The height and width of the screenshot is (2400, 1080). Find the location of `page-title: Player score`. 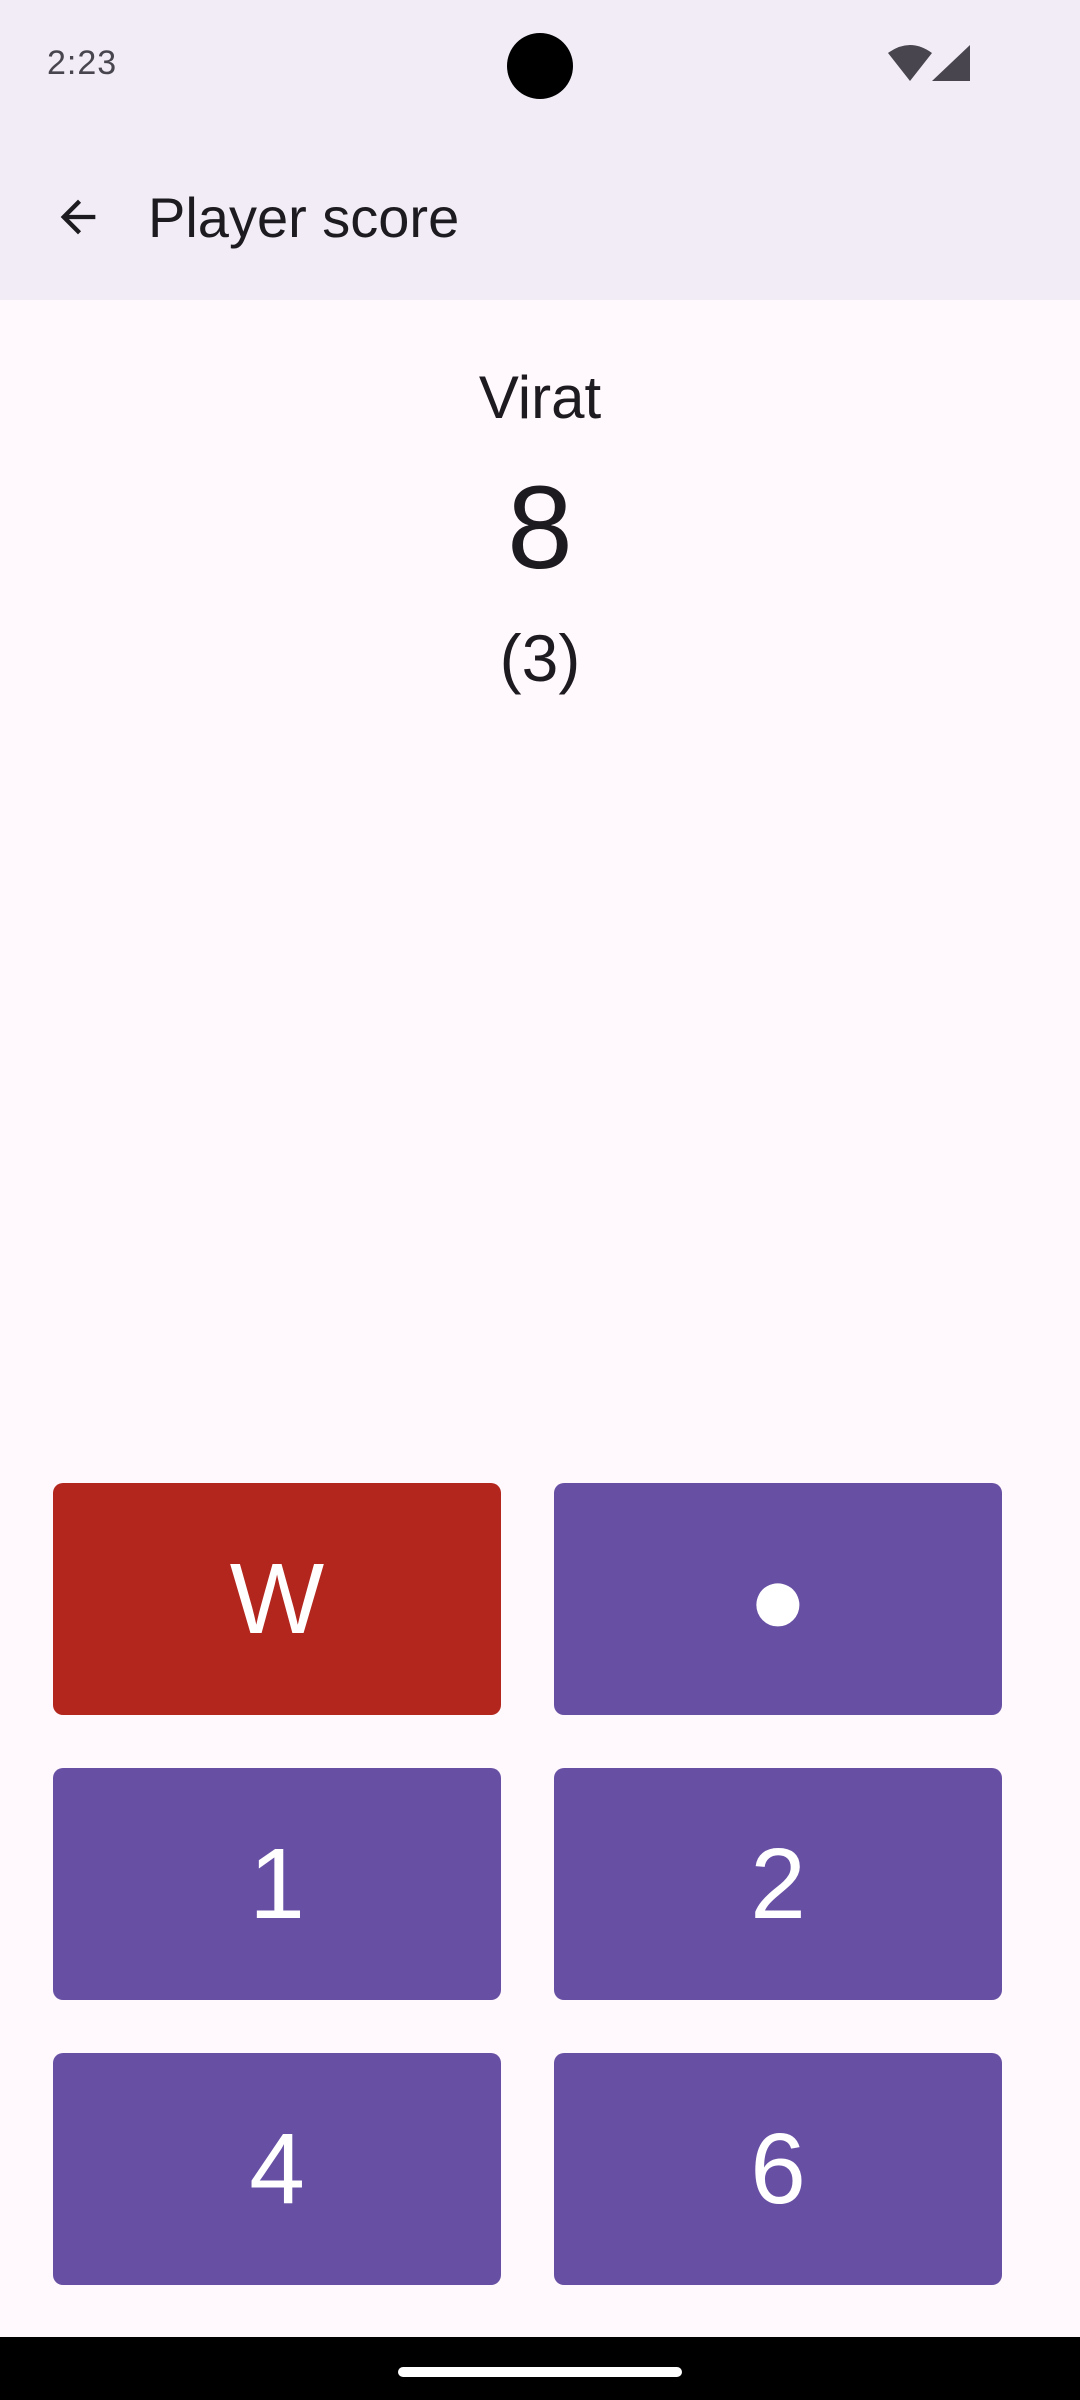

page-title: Player score is located at coordinates (304, 217).